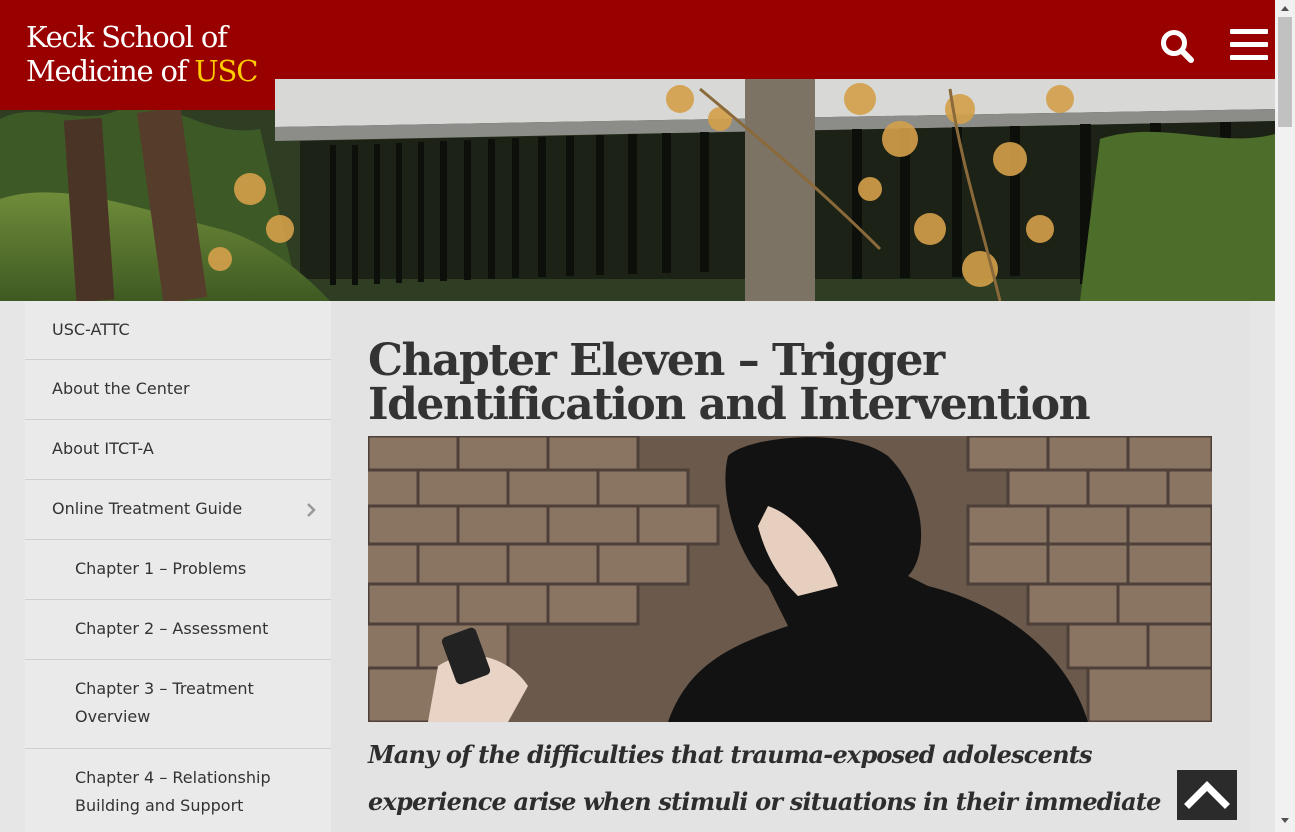  Describe the element at coordinates (91, 329) in the screenshot. I see `sidebar-item-label: USC-ATTC` at that location.